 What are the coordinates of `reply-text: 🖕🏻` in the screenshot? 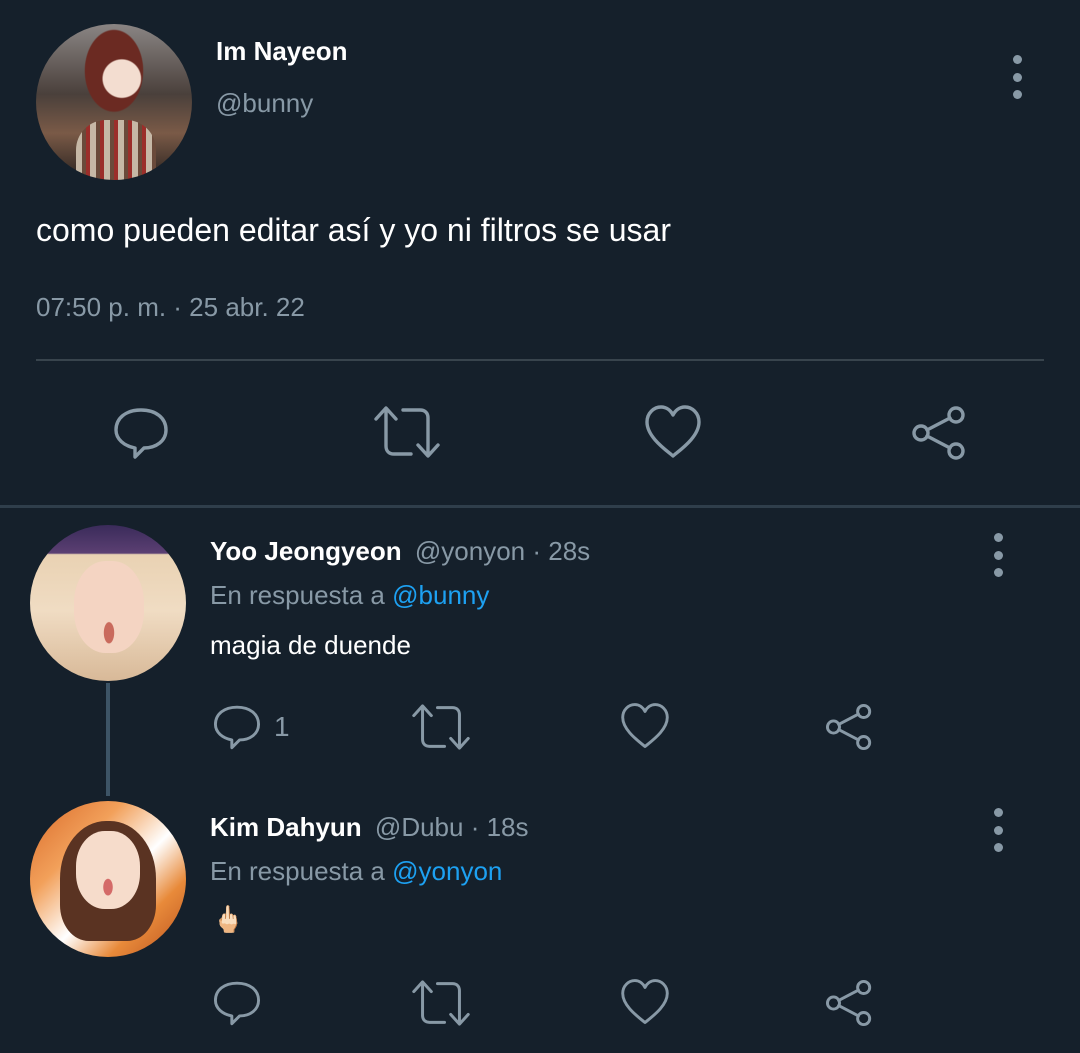 It's located at (228, 919).